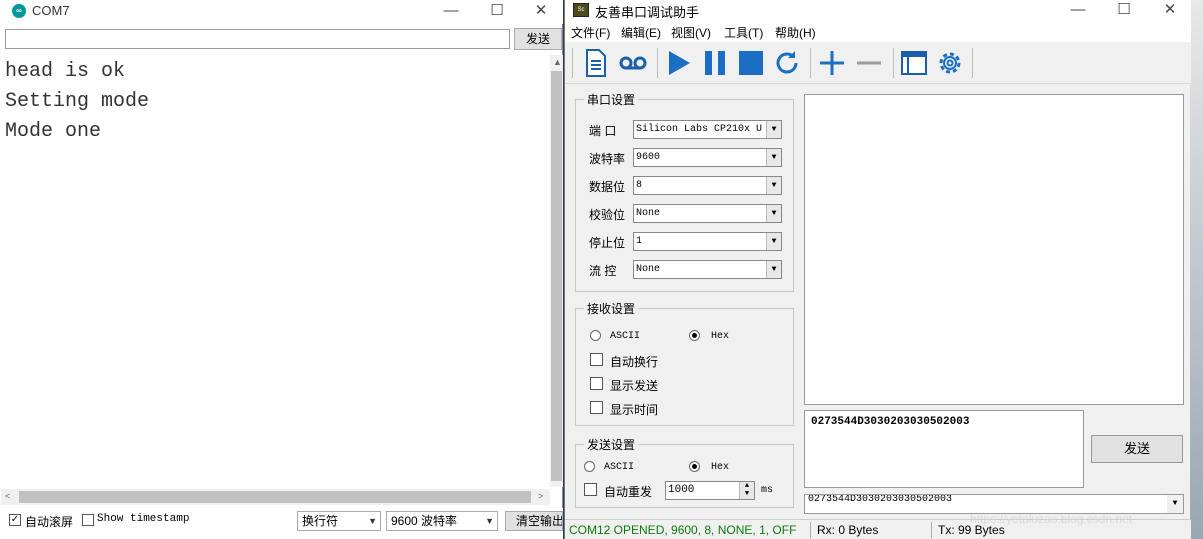  Describe the element at coordinates (914, 63) in the screenshot. I see `window-icon` at that location.